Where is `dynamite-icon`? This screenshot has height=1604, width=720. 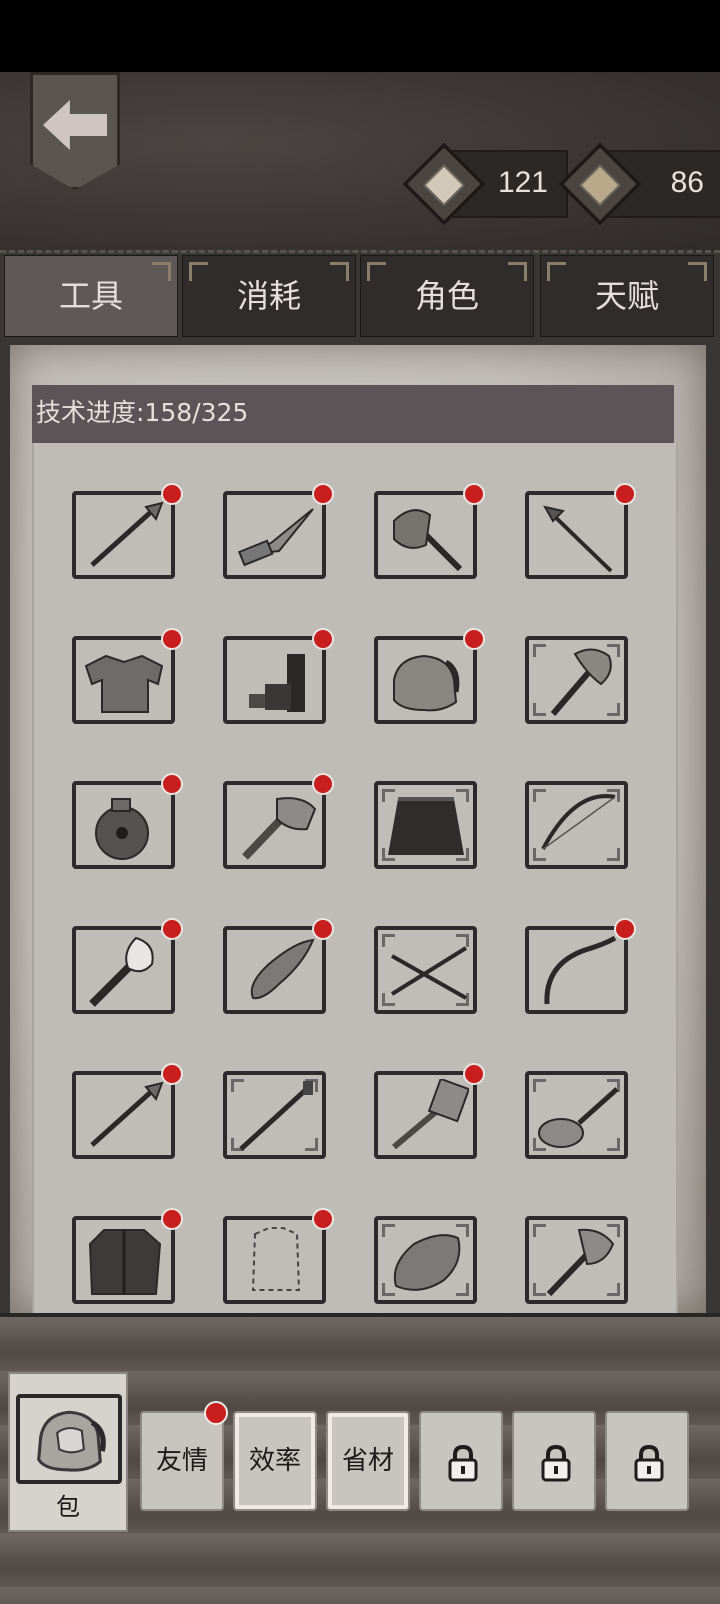 dynamite-icon is located at coordinates (277, 683).